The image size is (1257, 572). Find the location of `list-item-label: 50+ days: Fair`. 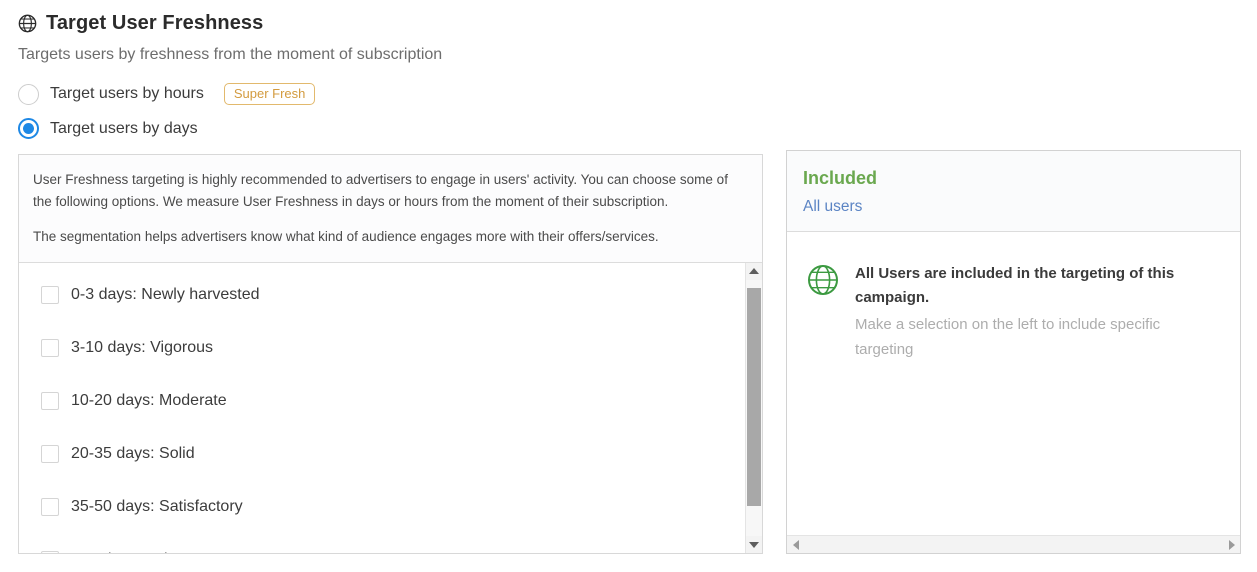

list-item-label: 50+ days: Fair is located at coordinates (122, 552).